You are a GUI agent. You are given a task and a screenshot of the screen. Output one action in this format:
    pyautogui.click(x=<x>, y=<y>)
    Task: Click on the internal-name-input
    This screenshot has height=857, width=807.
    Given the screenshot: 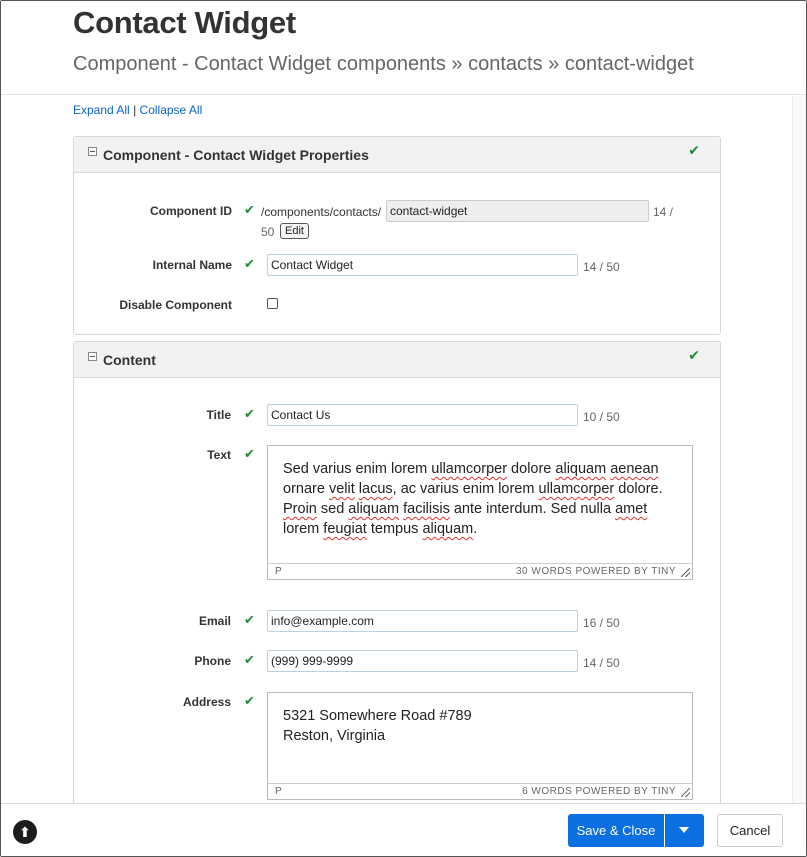 What is the action you would take?
    pyautogui.click(x=422, y=265)
    